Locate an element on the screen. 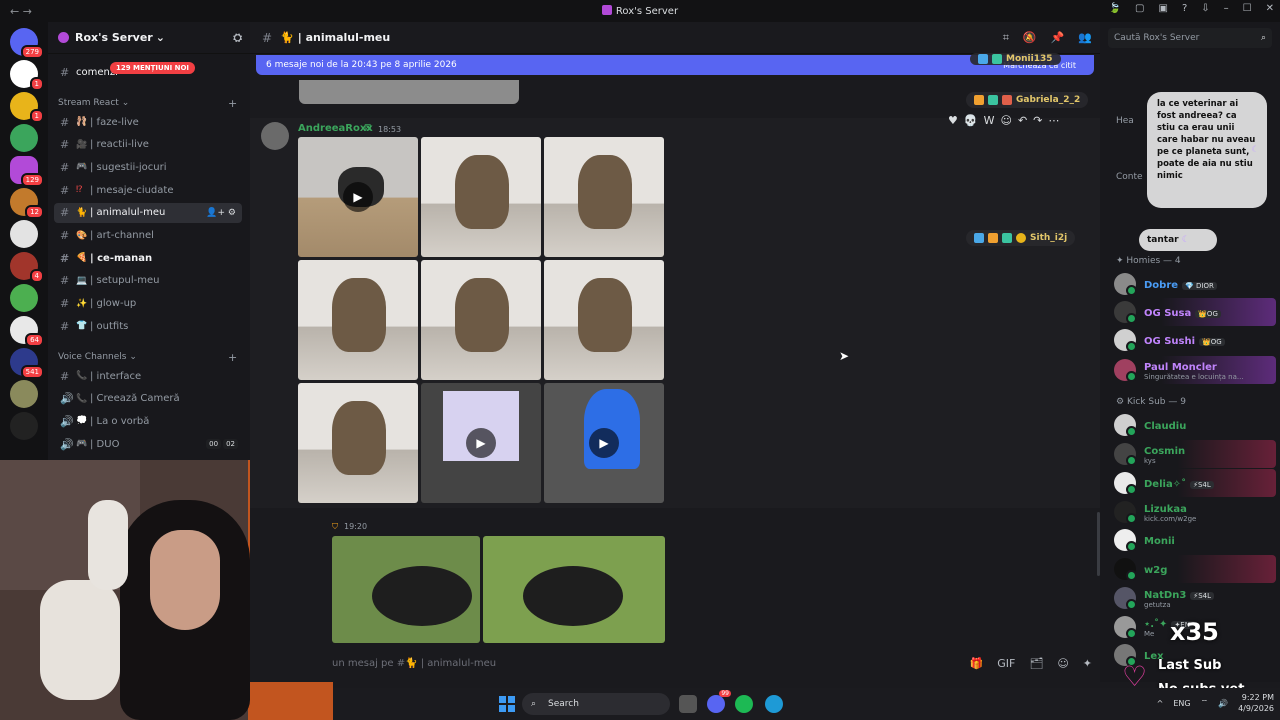 This screenshot has height=720, width=1280. notifications-icon: 🔕 is located at coordinates (1030, 38).